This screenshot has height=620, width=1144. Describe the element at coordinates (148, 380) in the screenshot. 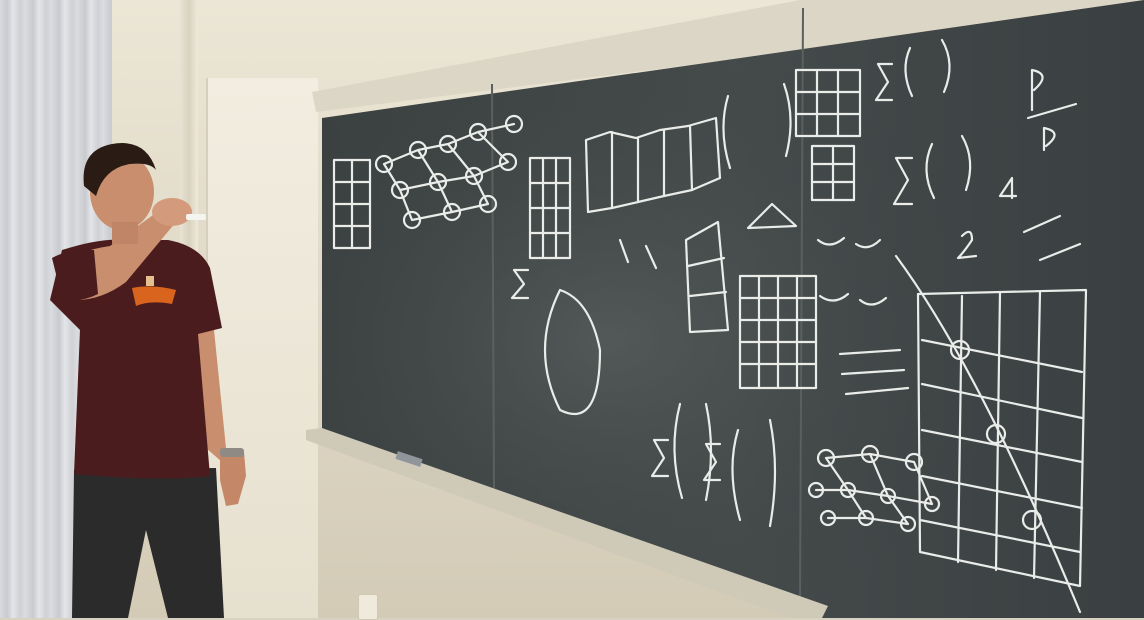

I see `person` at that location.